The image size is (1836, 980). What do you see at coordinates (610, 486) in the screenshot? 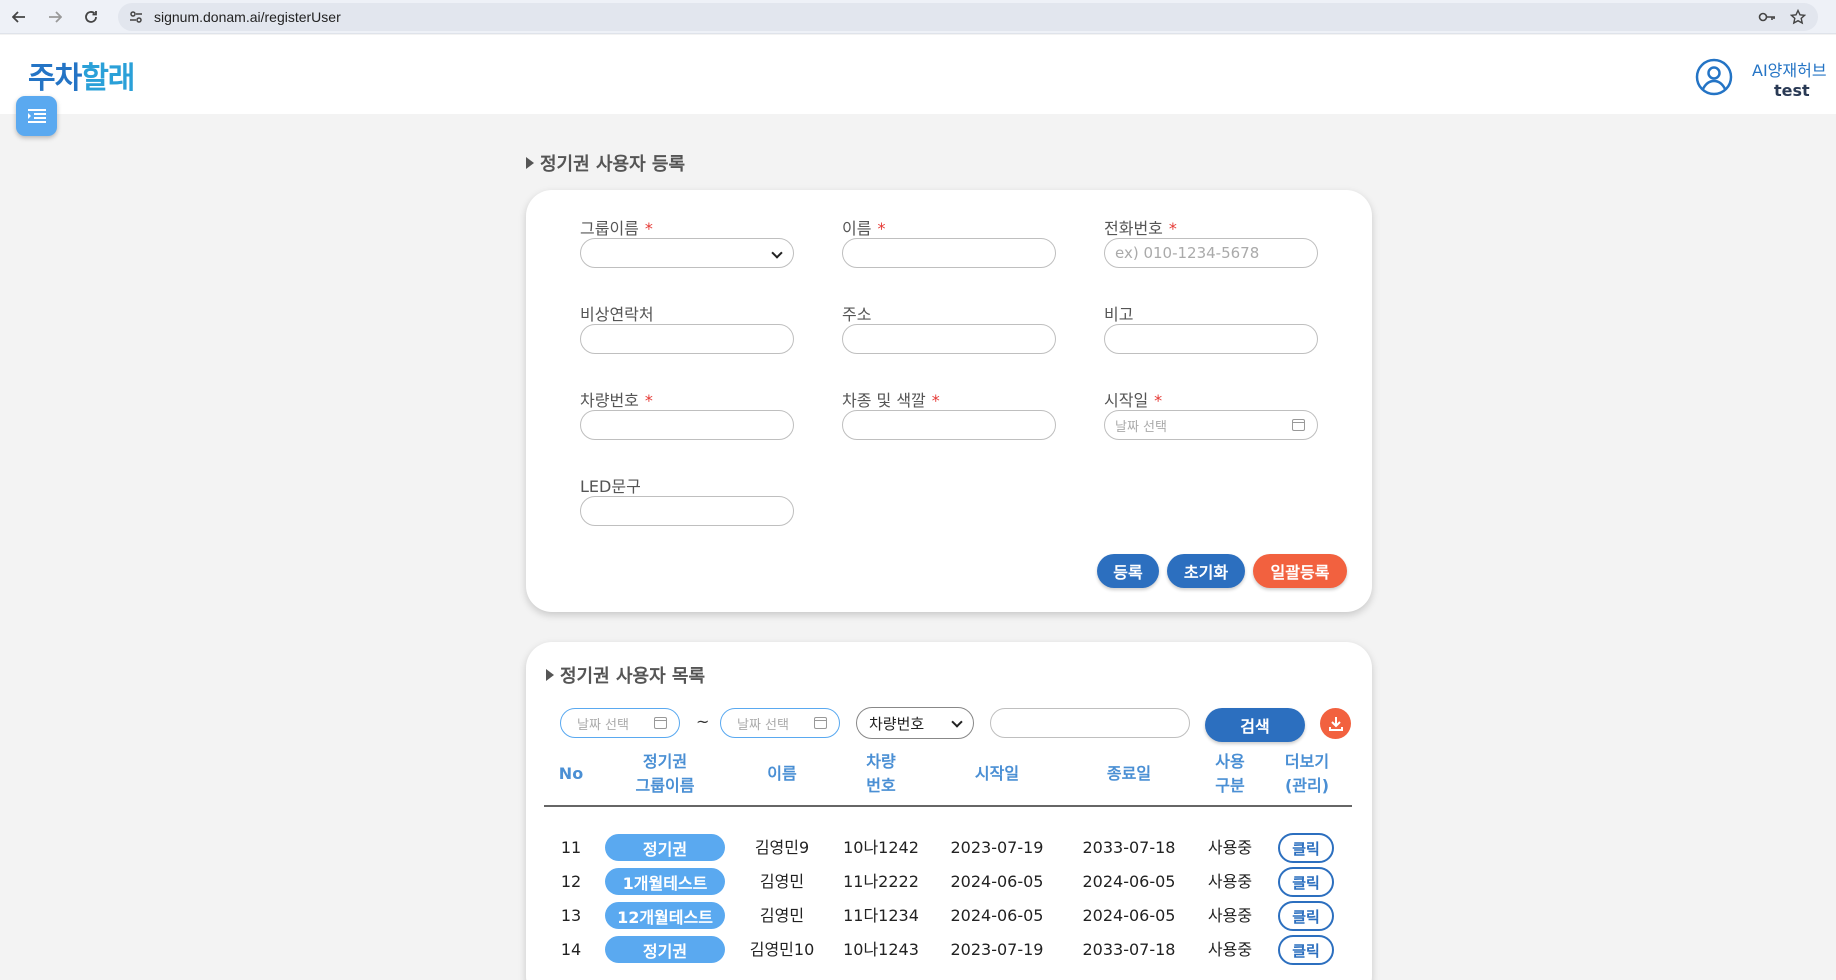
I see `led-text-label: LED문구` at bounding box center [610, 486].